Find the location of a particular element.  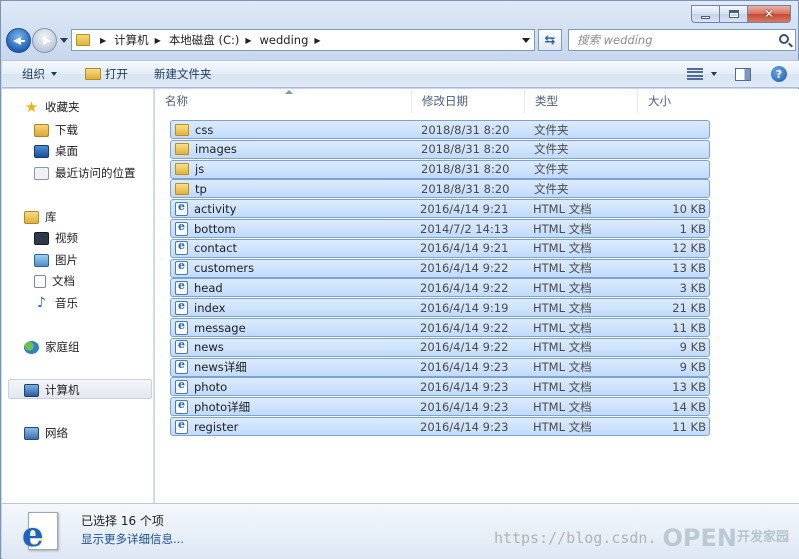

preview-pane-icon is located at coordinates (743, 74).